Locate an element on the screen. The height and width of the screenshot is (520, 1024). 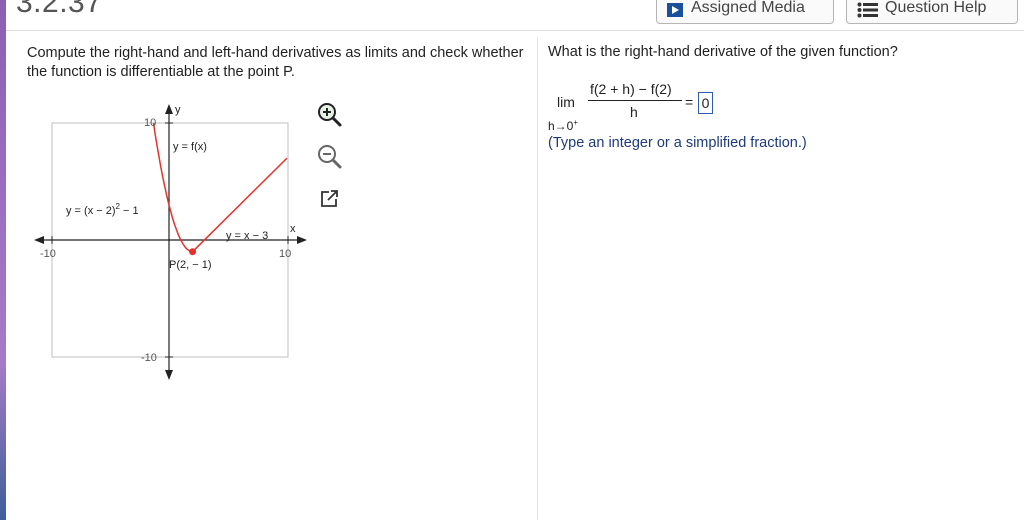
zoom-out-icon is located at coordinates (330, 157).